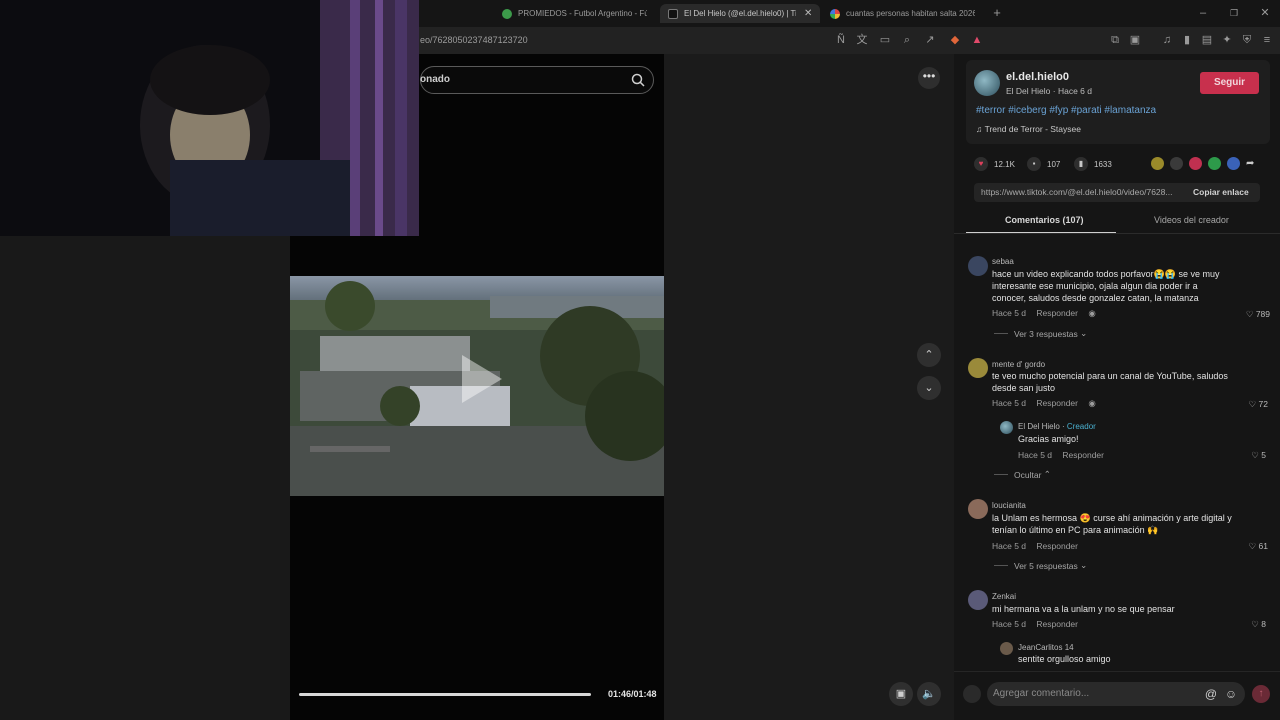 This screenshot has height=720, width=1280. Describe the element at coordinates (1003, 261) in the screenshot. I see `comment-username: sebaa` at that location.